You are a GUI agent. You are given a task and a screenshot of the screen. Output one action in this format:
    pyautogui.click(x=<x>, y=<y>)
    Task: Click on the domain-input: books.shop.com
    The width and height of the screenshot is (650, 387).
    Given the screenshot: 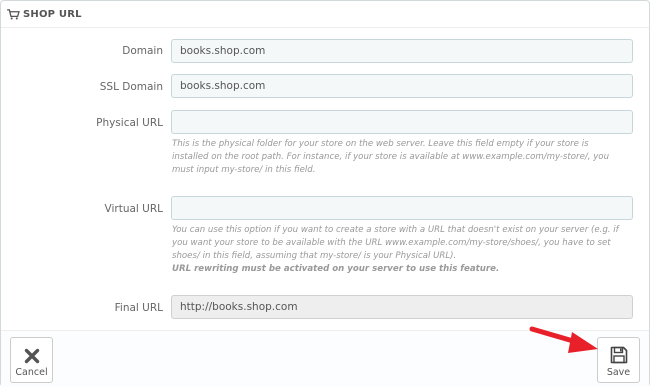 What is the action you would take?
    pyautogui.click(x=402, y=51)
    